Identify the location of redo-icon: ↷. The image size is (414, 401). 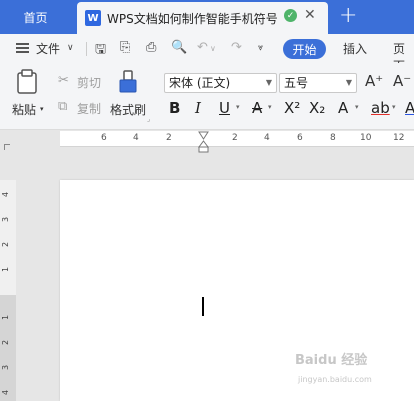
(236, 47).